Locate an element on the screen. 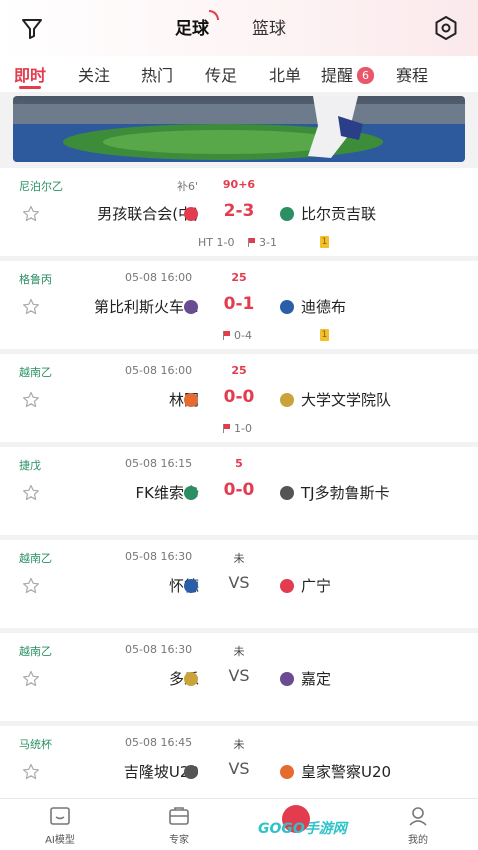 This screenshot has width=478, height=850. corner-value: 3-1 is located at coordinates (268, 242).